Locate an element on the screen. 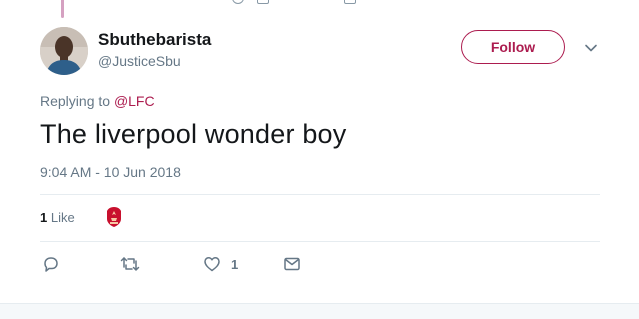 This screenshot has height=319, width=639. like-button: 1 is located at coordinates (220, 264).